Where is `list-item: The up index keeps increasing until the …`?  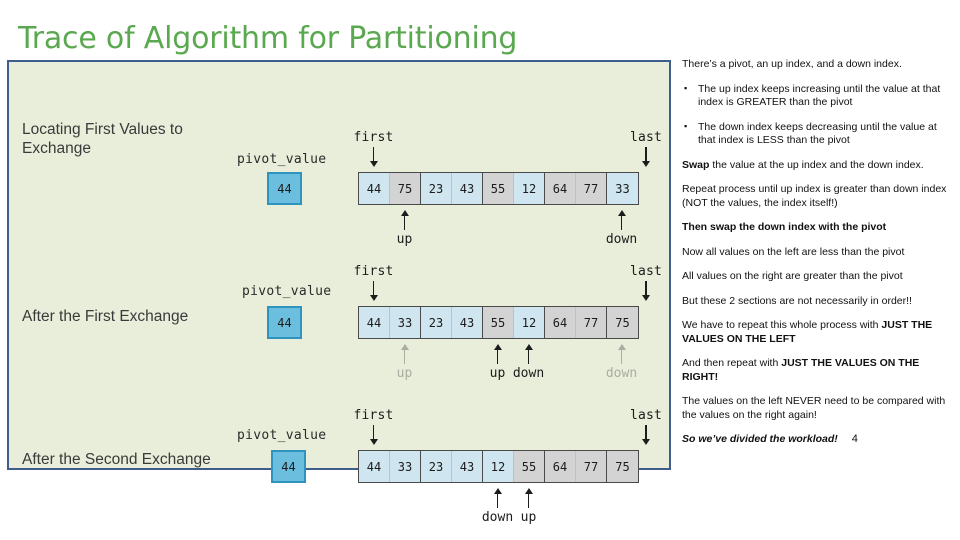
list-item: The up index keeps increasing until the … is located at coordinates (817, 96).